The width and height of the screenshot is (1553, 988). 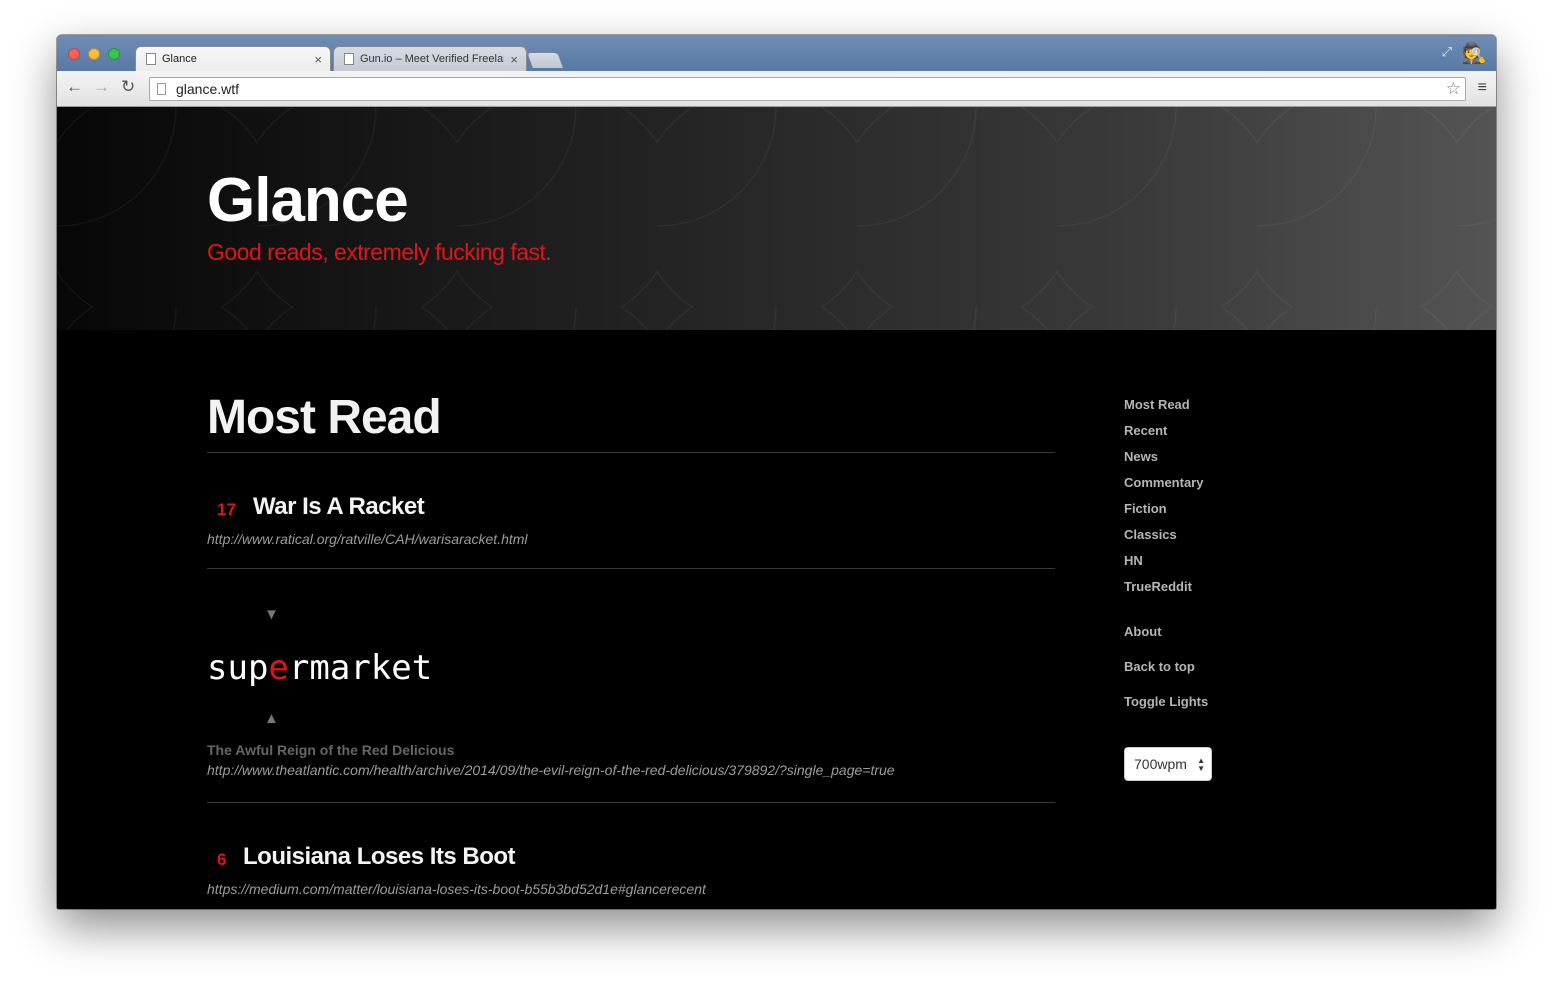 What do you see at coordinates (128, 87) in the screenshot?
I see `reload-icon: ↻` at bounding box center [128, 87].